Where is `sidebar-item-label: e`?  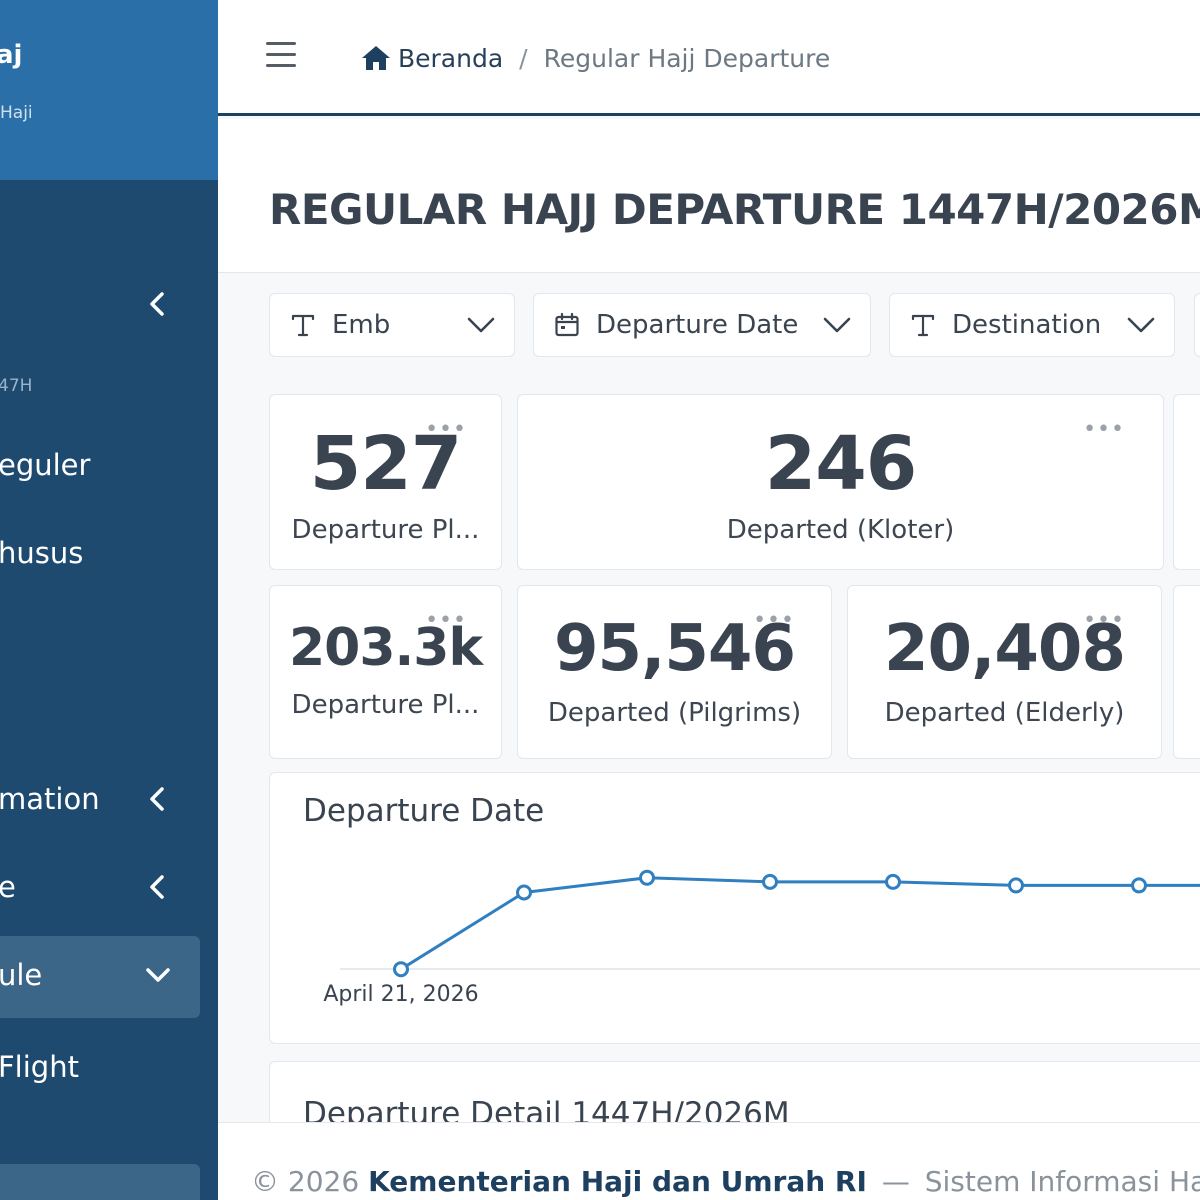
sidebar-item-label: e is located at coordinates (8, 887).